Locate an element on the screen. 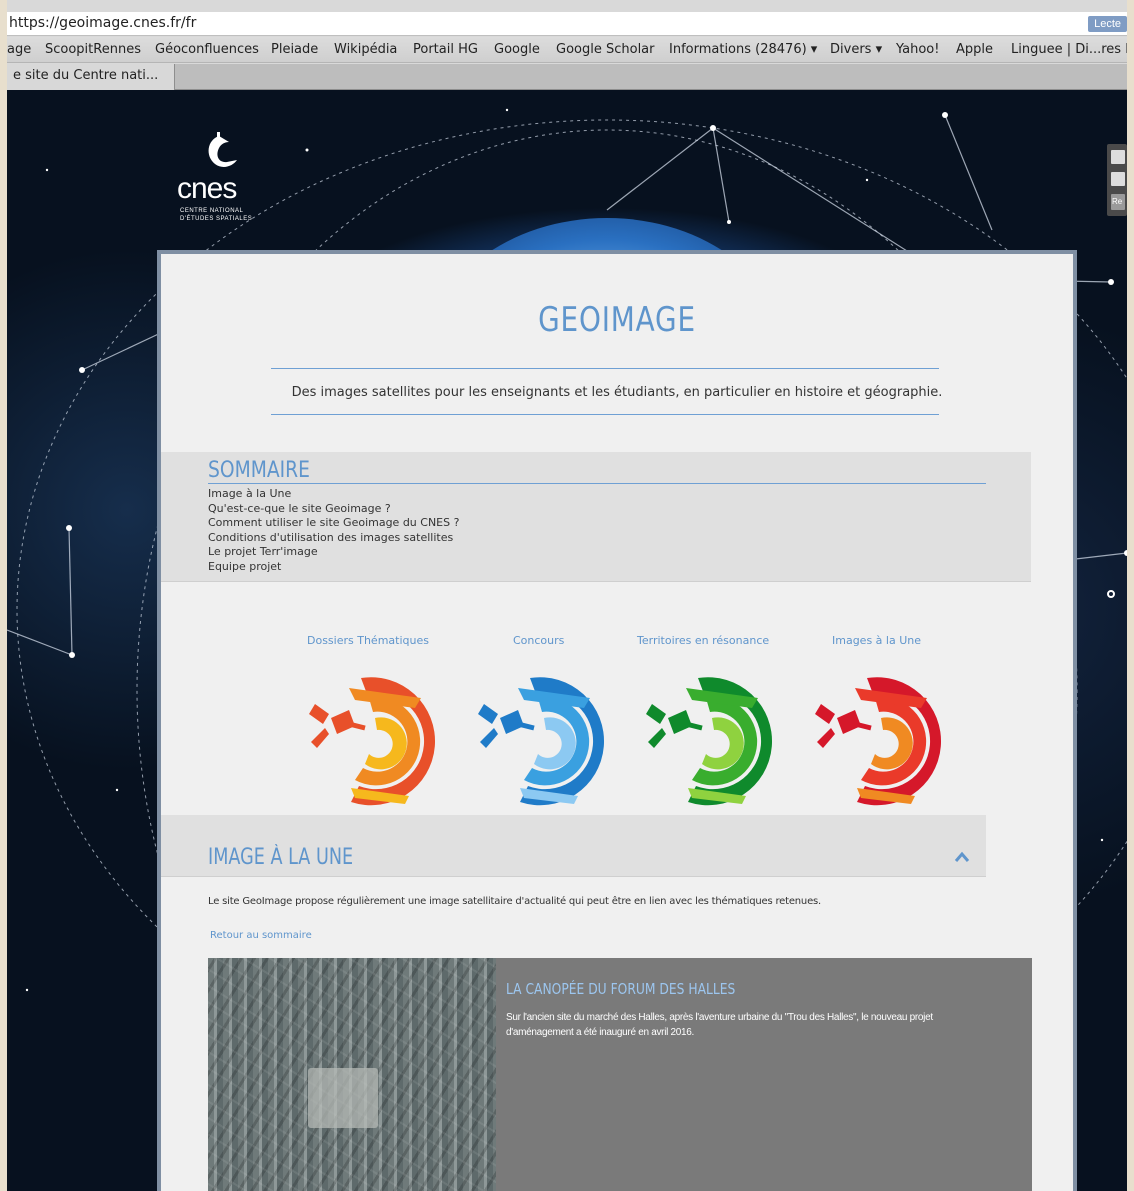 The height and width of the screenshot is (1191, 1134). bookmark-item: ScoopitRennes is located at coordinates (93, 49).